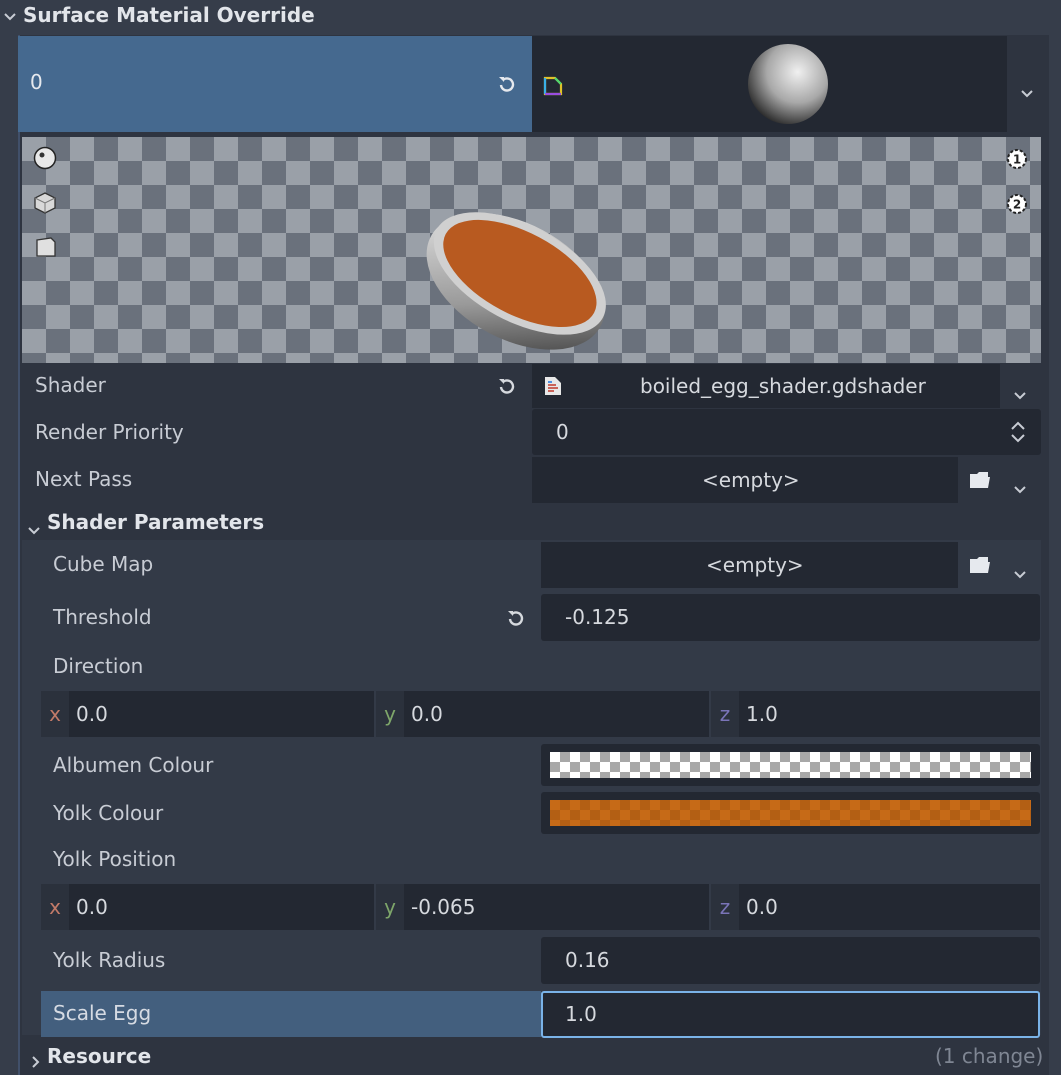  I want to click on shader-parameters-header: Shader Parameters, so click(531, 522).